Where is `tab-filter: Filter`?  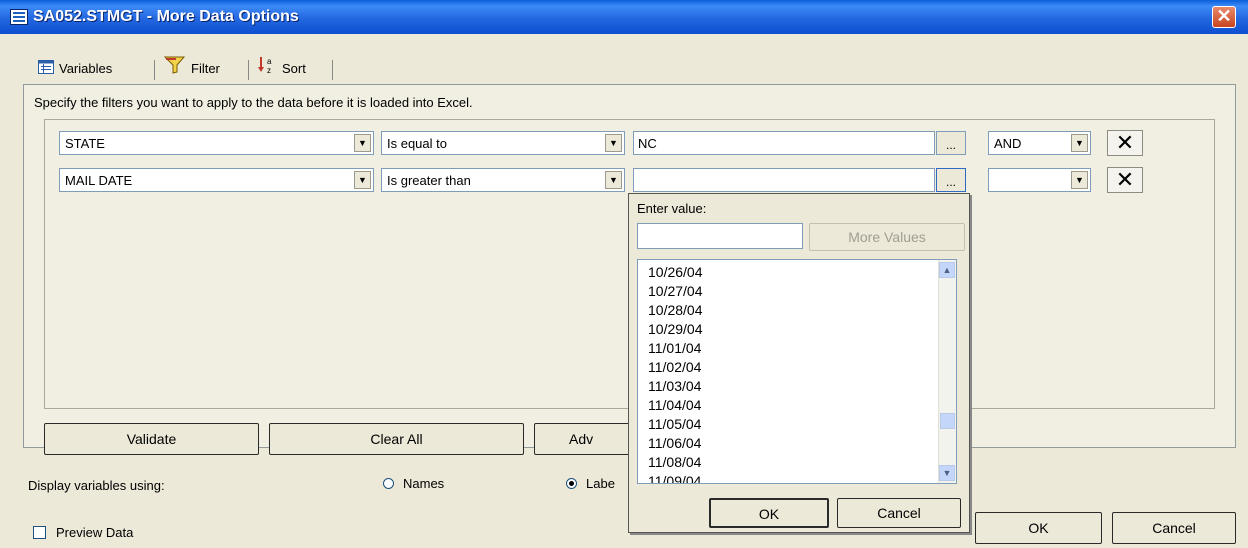
tab-filter: Filter is located at coordinates (191, 70).